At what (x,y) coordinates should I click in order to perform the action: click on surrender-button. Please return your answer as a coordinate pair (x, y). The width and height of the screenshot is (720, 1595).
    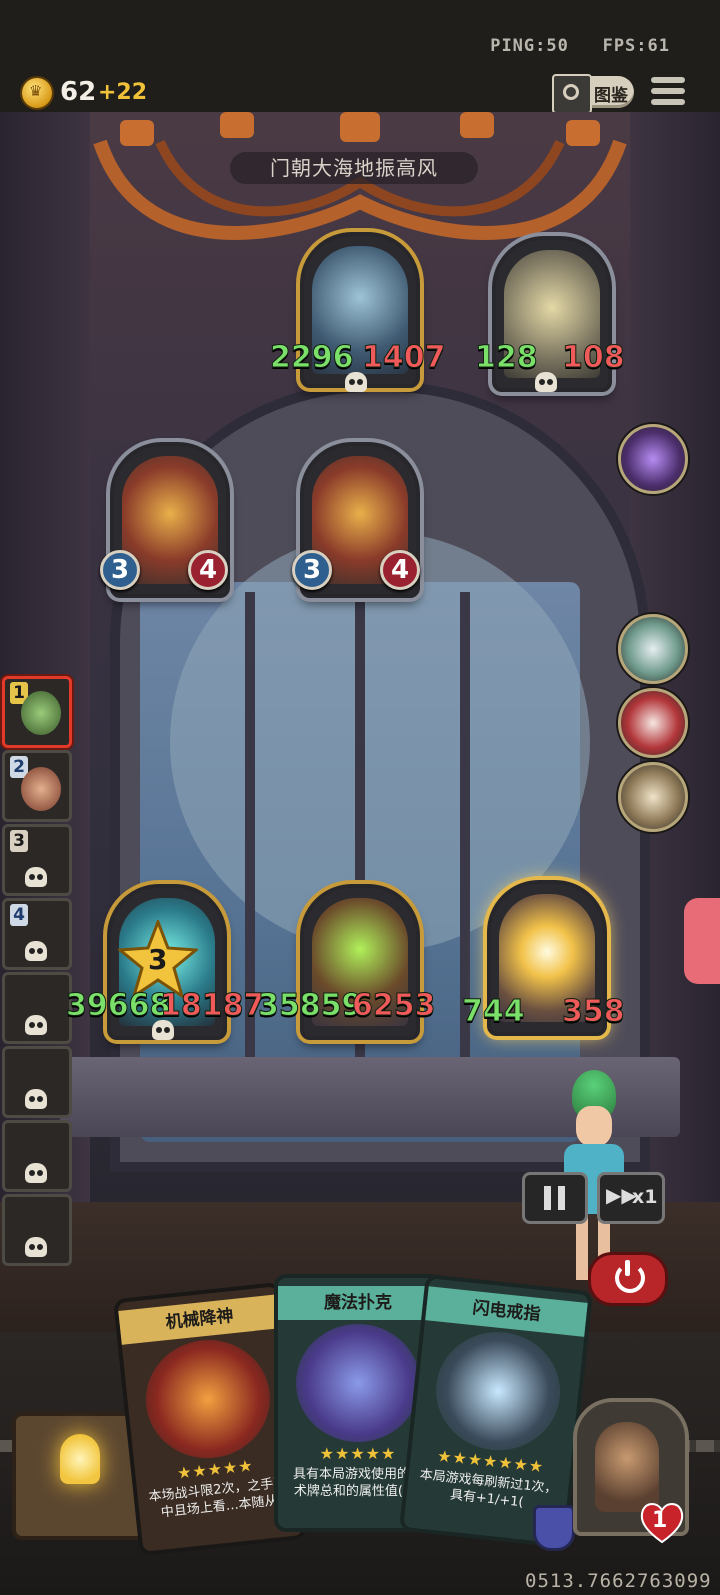
    Looking at the image, I should click on (628, 1279).